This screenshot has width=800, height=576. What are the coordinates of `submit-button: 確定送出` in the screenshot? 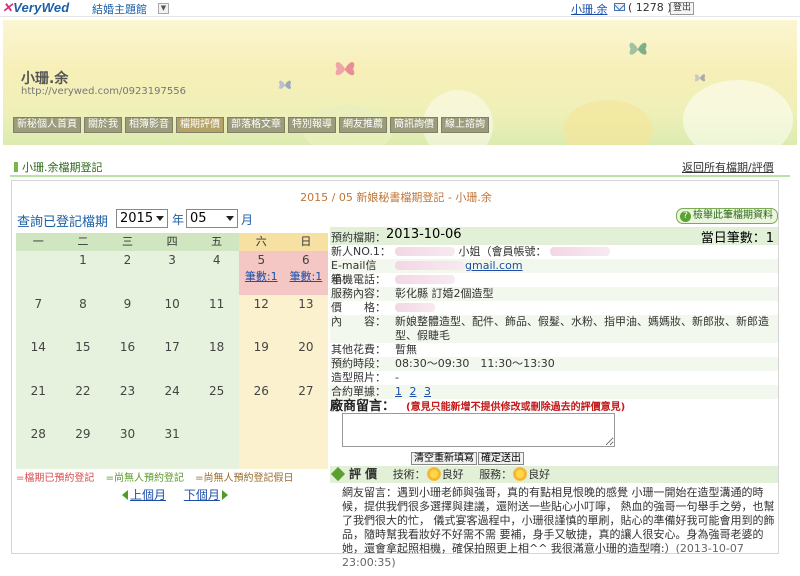 It's located at (501, 458).